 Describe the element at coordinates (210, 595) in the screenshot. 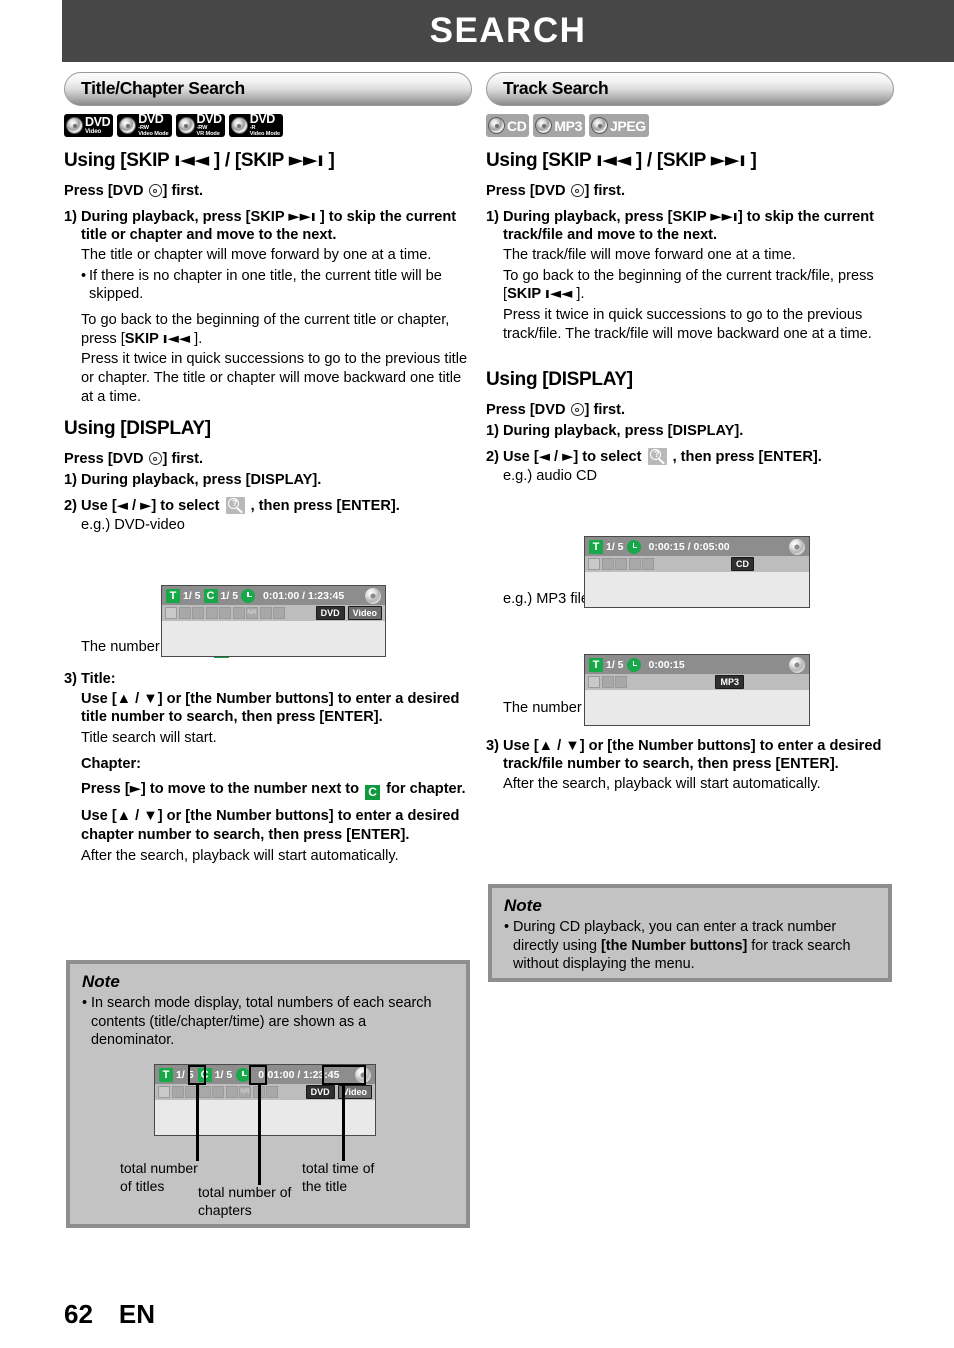

I see `chapter-tag-icon: C` at that location.